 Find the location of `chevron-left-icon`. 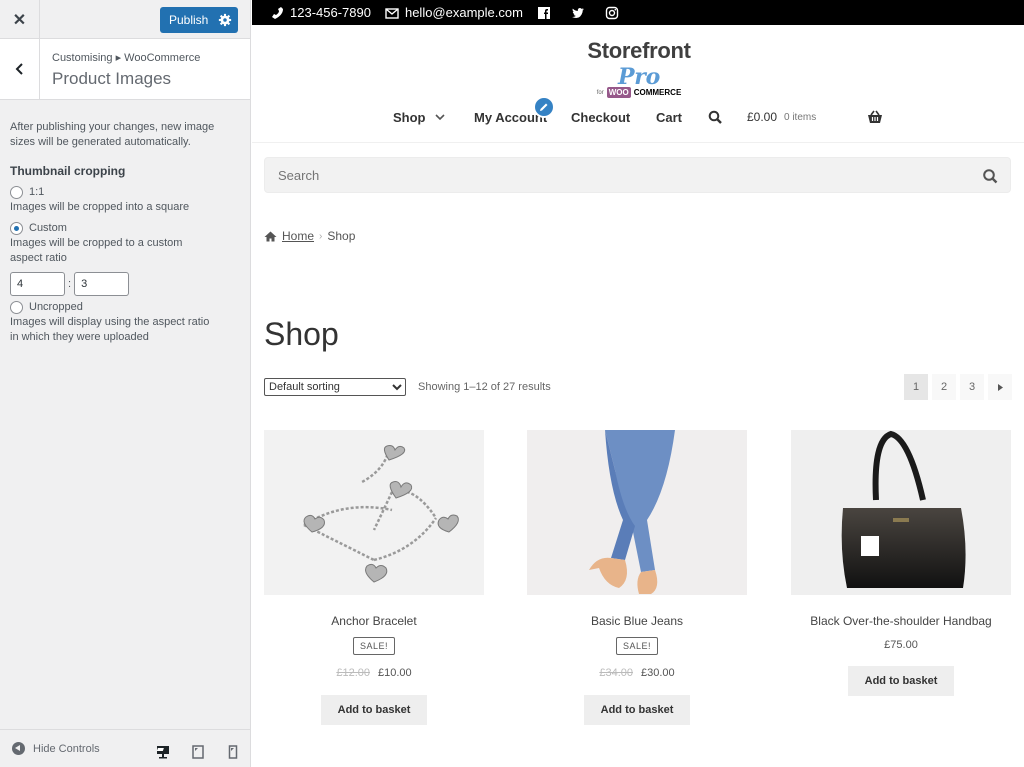

chevron-left-icon is located at coordinates (19, 69).